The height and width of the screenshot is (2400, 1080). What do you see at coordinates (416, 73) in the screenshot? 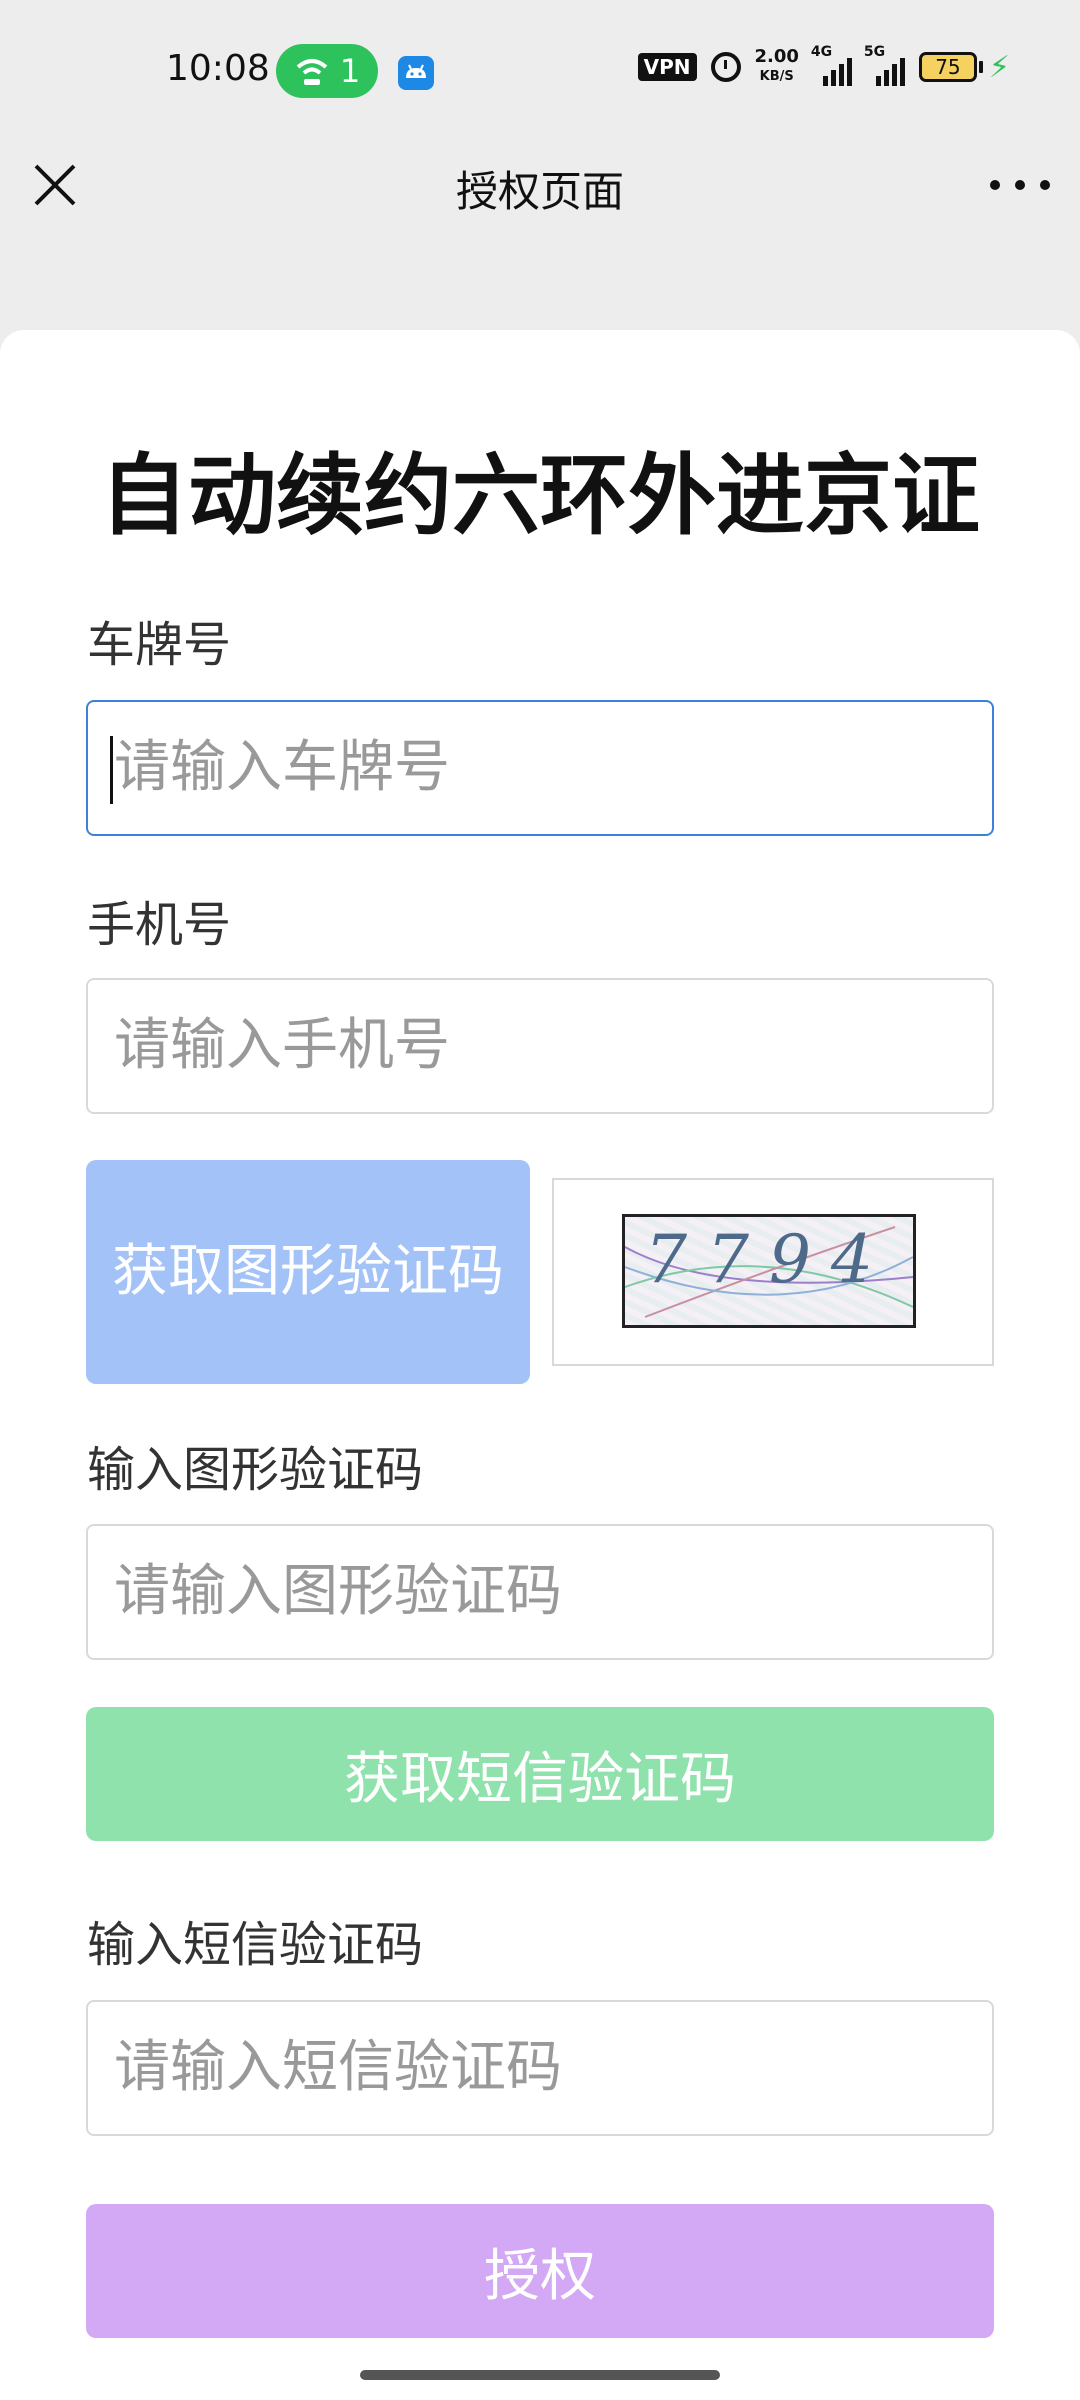
I see `android-app-icon` at bounding box center [416, 73].